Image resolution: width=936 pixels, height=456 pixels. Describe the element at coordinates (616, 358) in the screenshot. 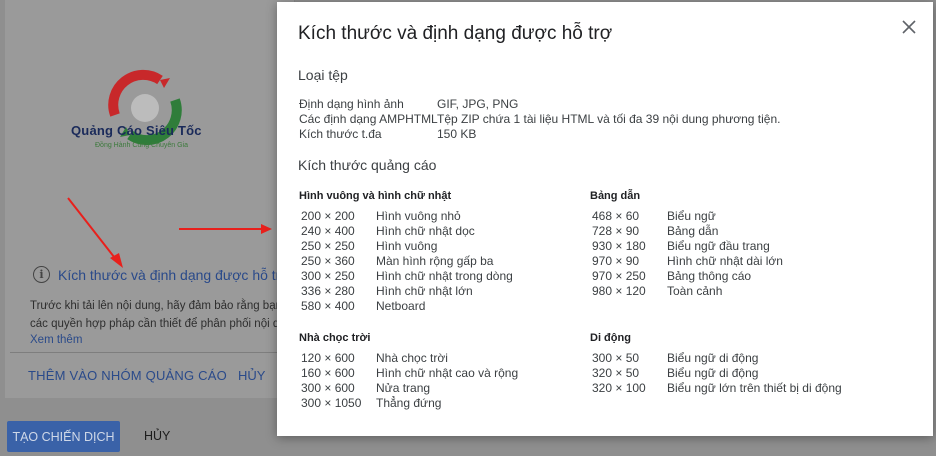

I see `size-dimension: 300 × 50` at that location.